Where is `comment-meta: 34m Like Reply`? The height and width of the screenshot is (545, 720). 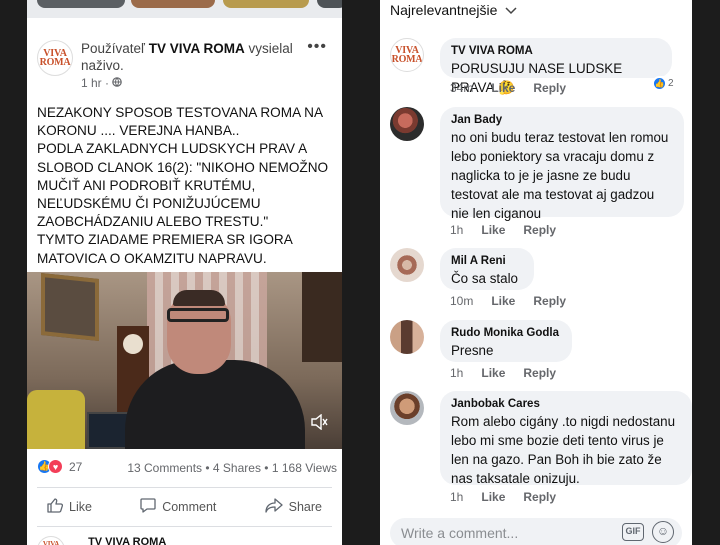
comment-meta: 34m Like Reply is located at coordinates (508, 88).